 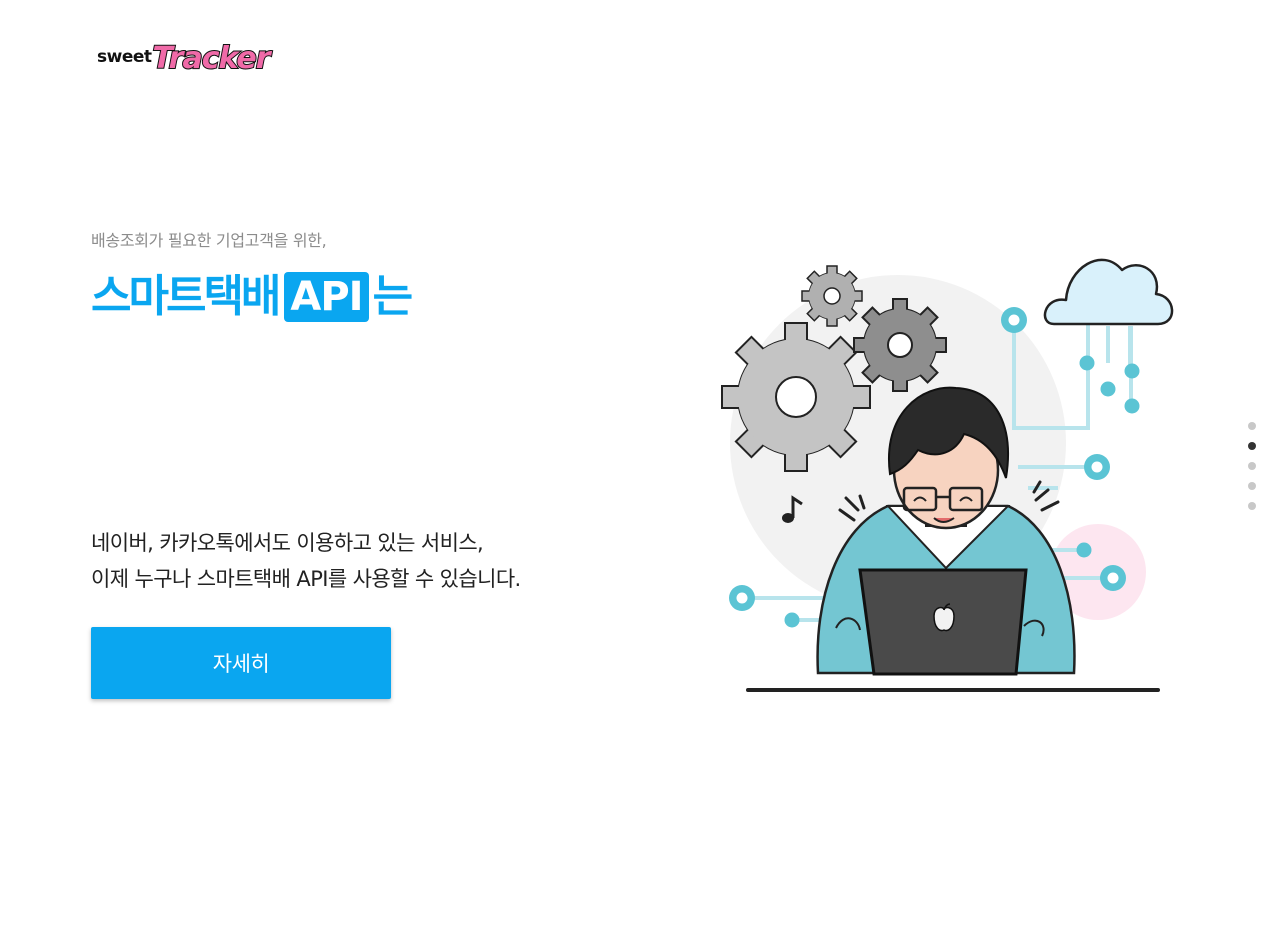 I want to click on logo-prefix: sweet, so click(x=124, y=57).